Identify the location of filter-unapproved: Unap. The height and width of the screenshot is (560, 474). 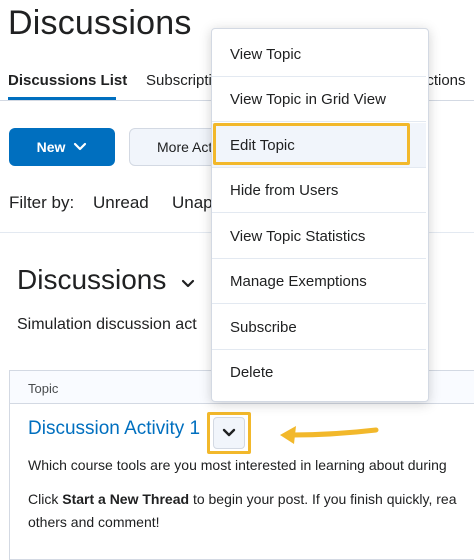
(192, 203).